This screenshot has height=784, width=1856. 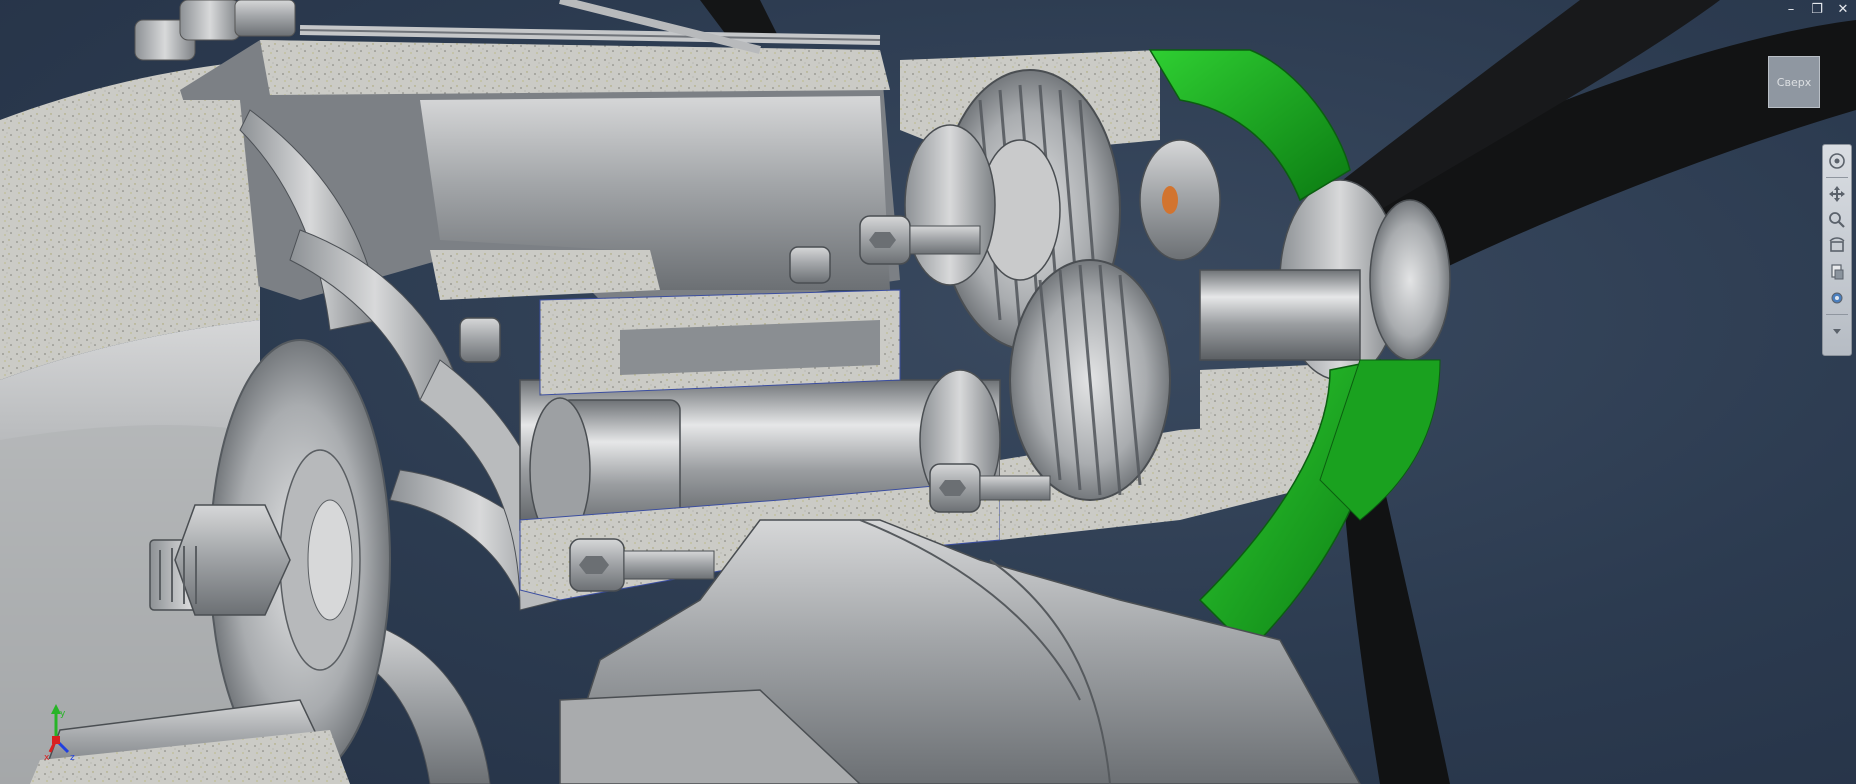 I want to click on restore-icon: ❐, so click(x=1817, y=10).